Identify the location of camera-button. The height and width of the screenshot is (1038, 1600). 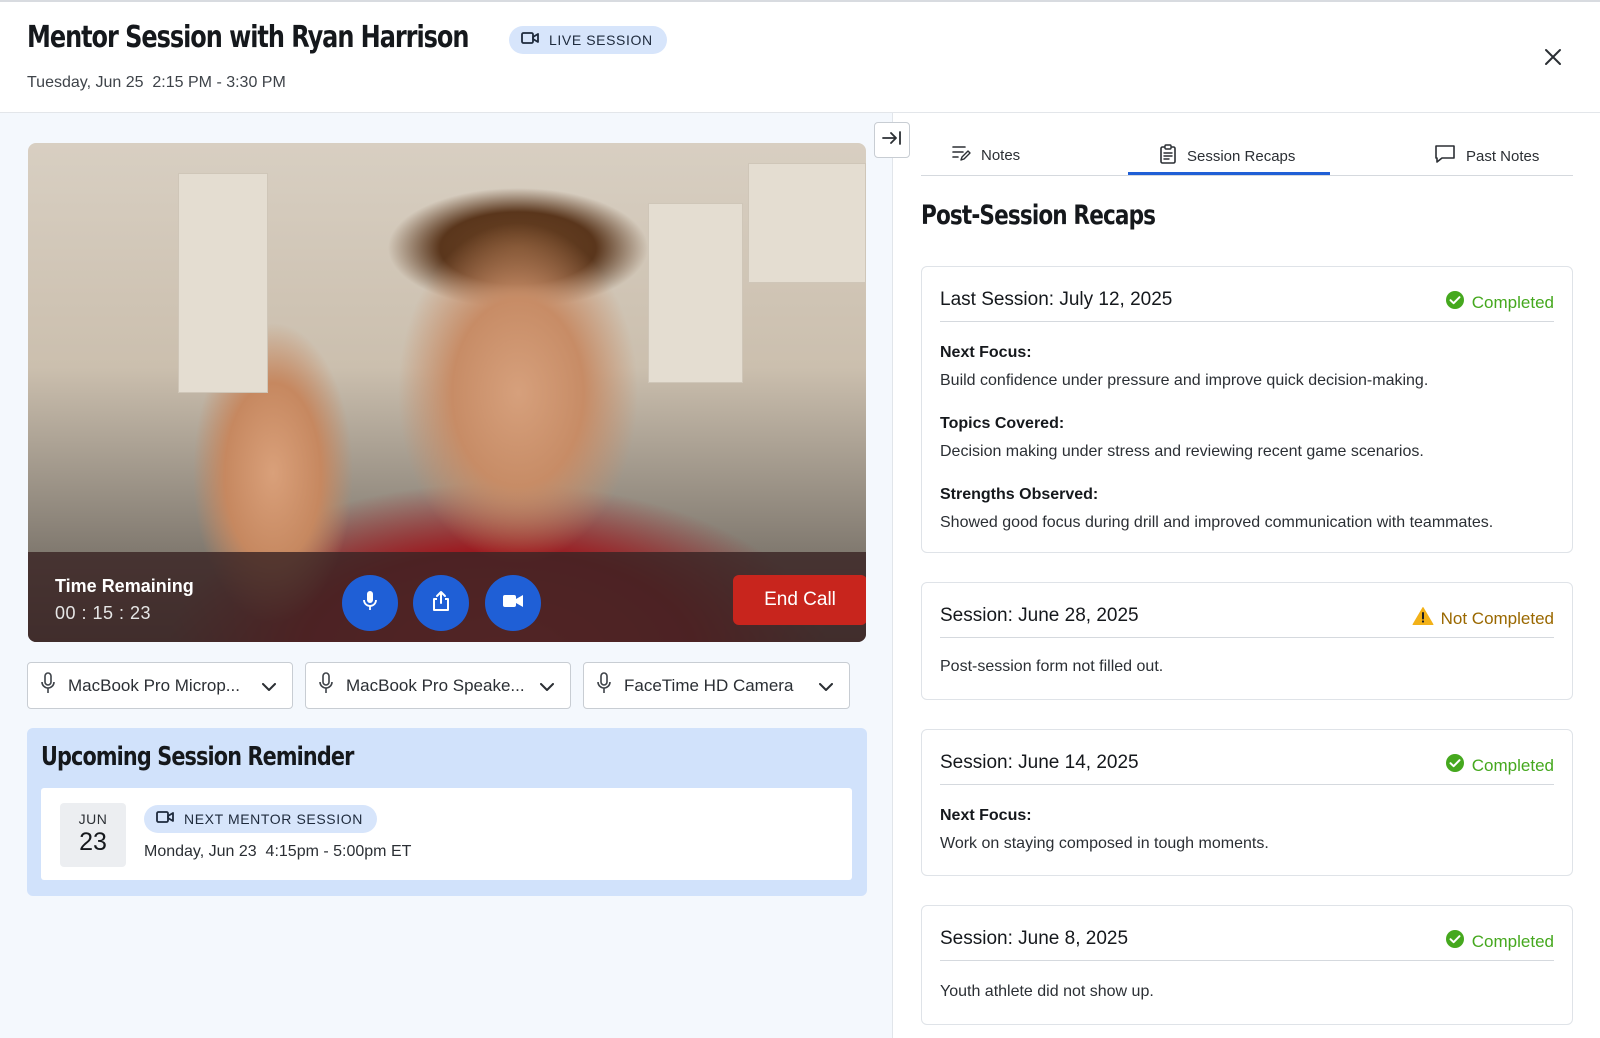
(513, 603).